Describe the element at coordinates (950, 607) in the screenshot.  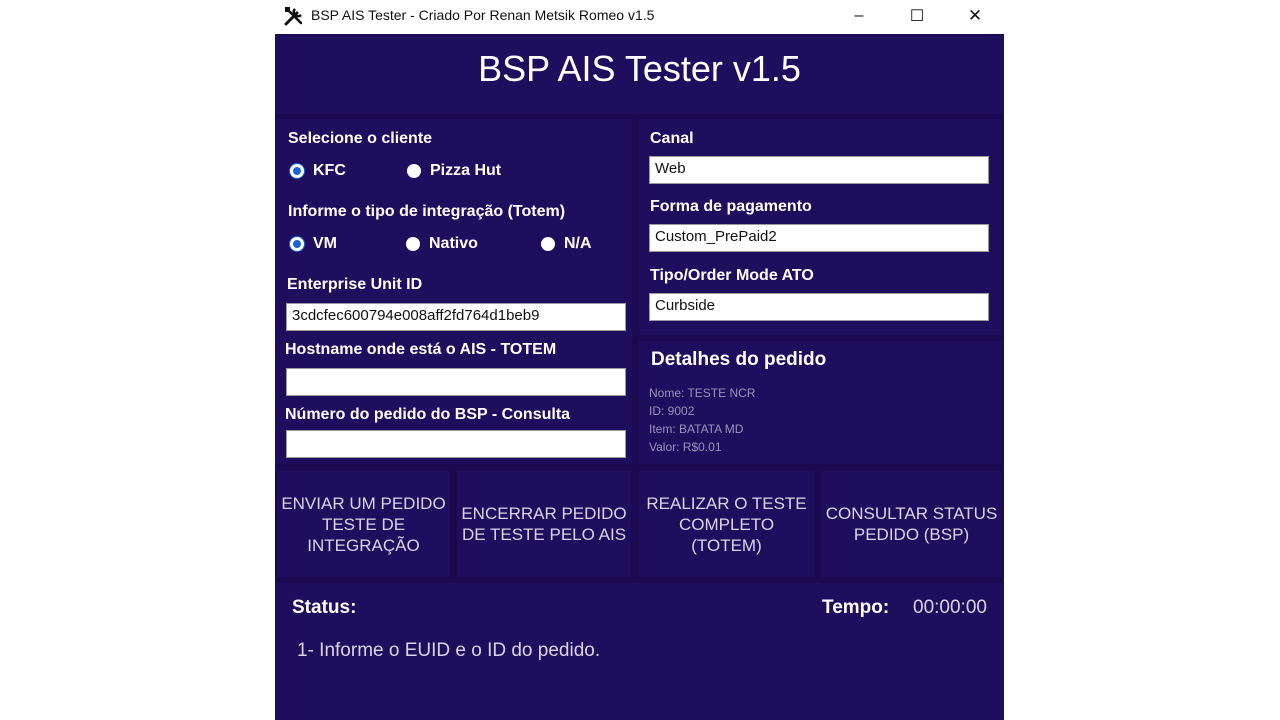
I see `time-value: 00:00:00` at that location.